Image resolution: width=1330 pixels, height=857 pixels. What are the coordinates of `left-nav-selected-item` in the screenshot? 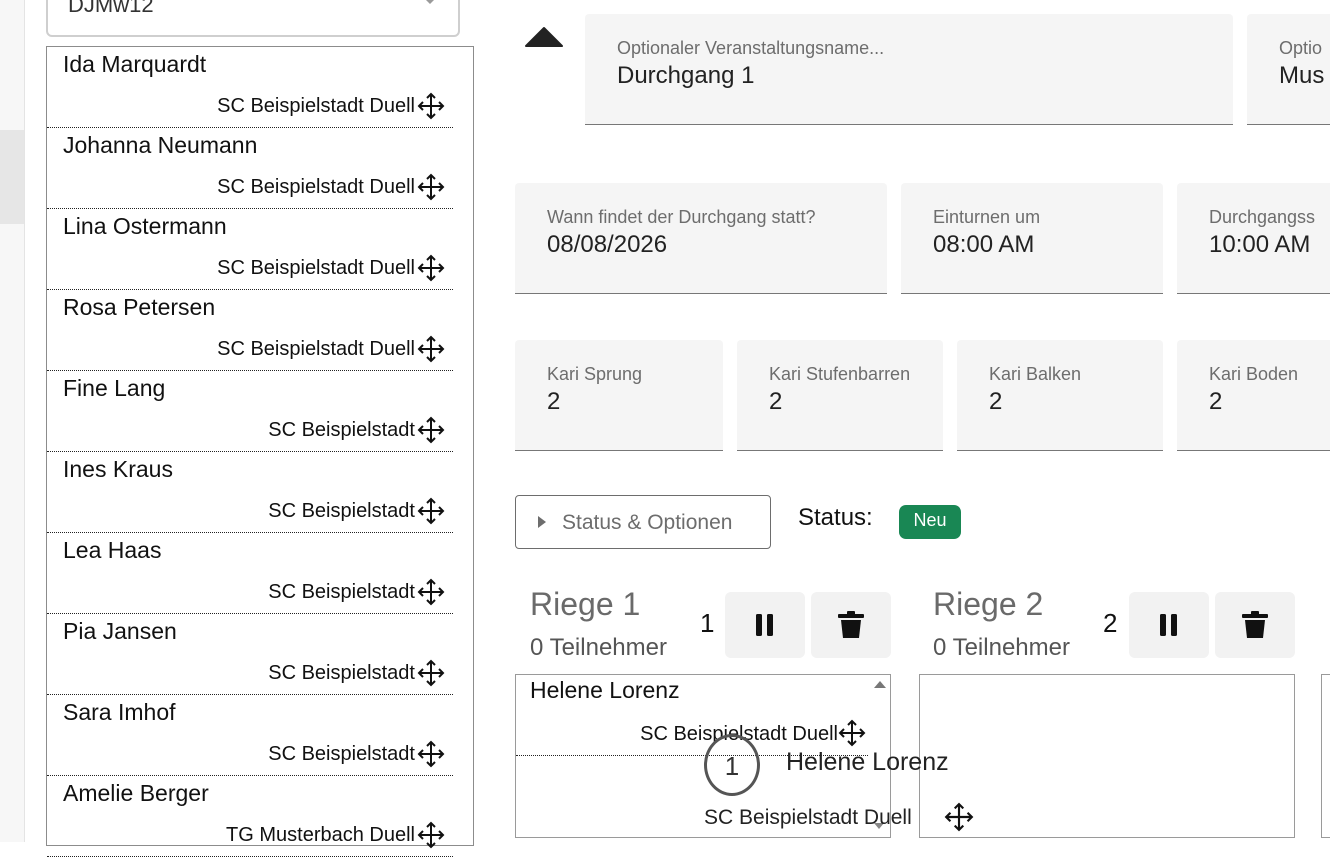 It's located at (12, 177).